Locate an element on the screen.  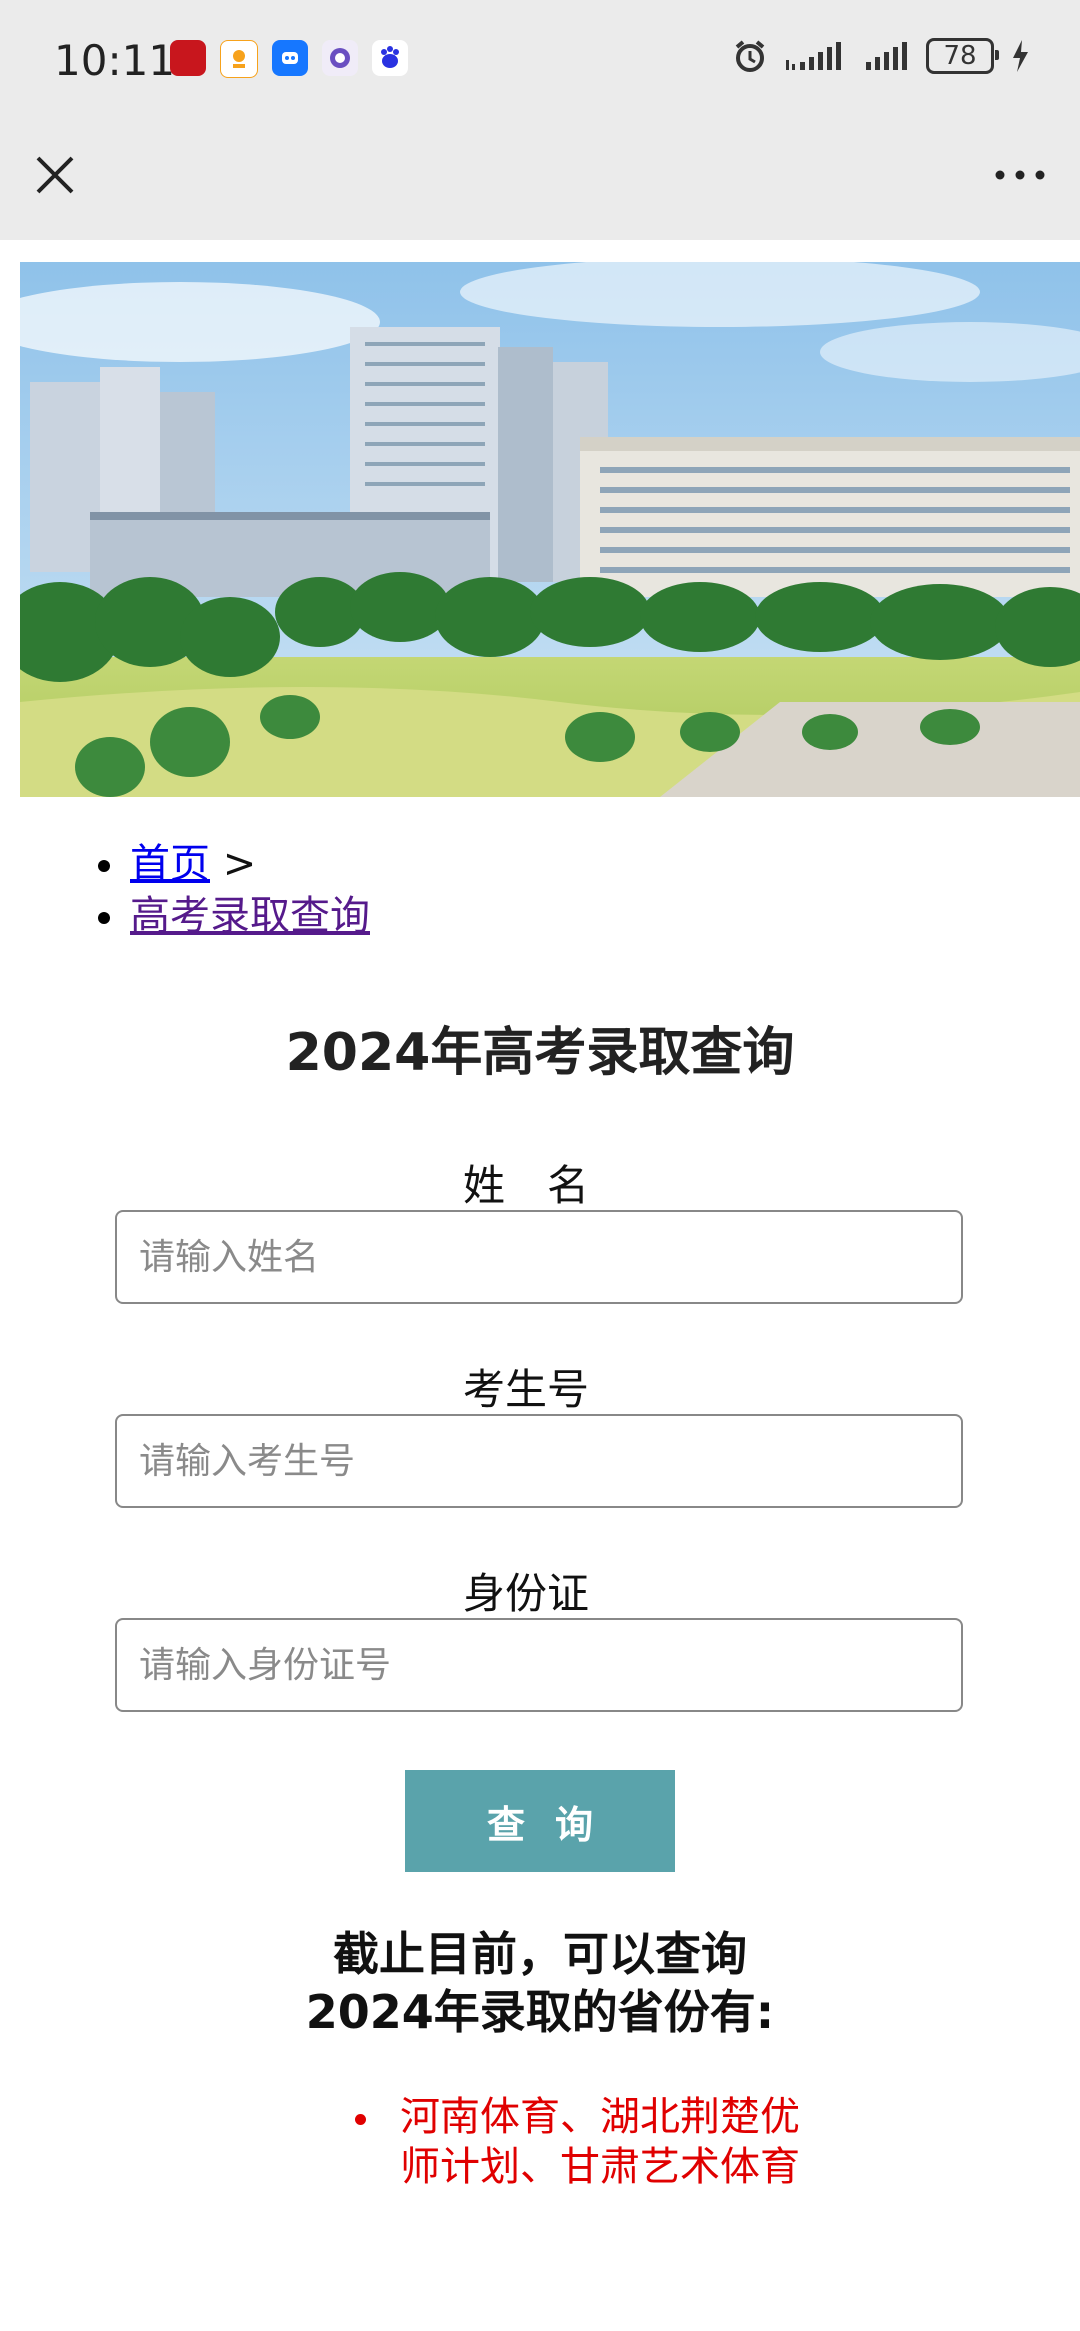
breadcrumb-item-home: 首页 > is located at coordinates (230, 864).